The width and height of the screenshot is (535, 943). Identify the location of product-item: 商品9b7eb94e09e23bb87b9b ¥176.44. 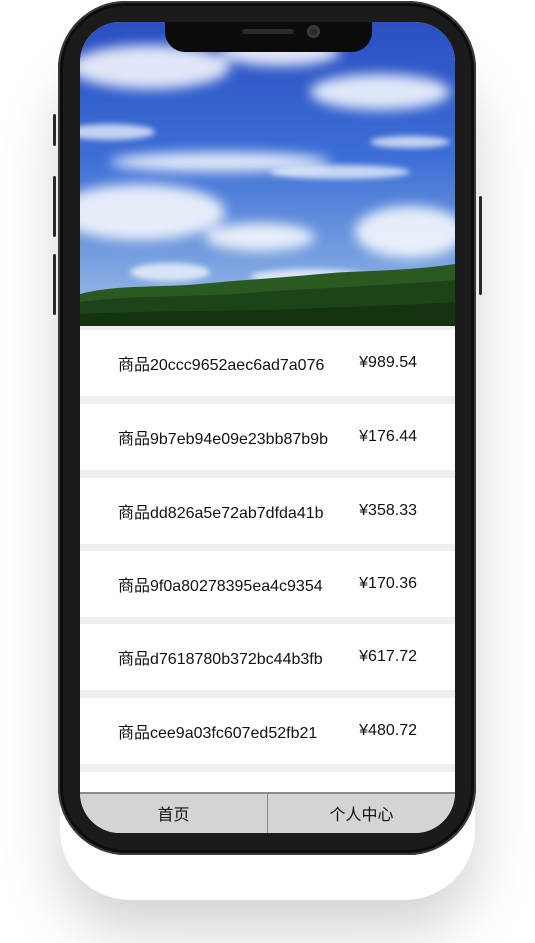
(267, 437).